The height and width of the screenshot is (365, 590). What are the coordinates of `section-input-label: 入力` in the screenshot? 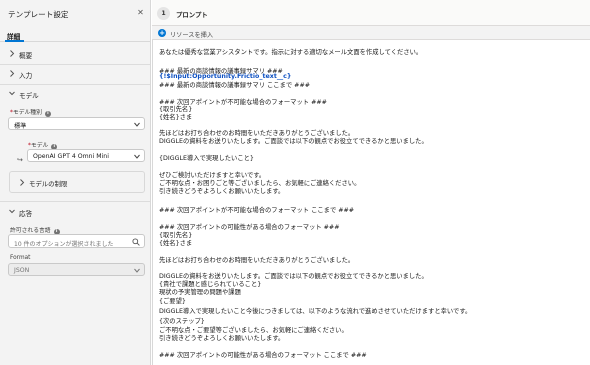 It's located at (26, 76).